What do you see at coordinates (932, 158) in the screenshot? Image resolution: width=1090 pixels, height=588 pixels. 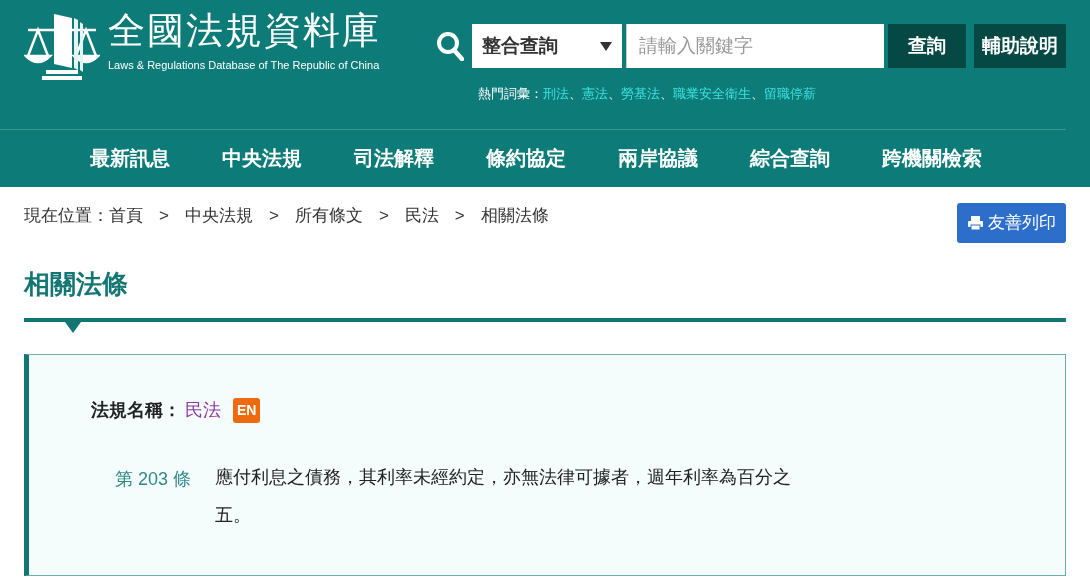 I see `nav-link: 跨機關檢索` at bounding box center [932, 158].